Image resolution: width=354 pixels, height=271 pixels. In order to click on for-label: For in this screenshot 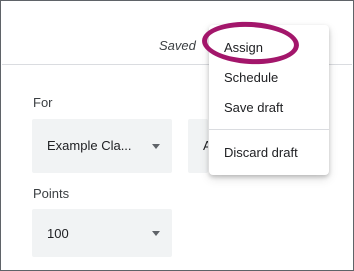, I will do `click(43, 102)`.